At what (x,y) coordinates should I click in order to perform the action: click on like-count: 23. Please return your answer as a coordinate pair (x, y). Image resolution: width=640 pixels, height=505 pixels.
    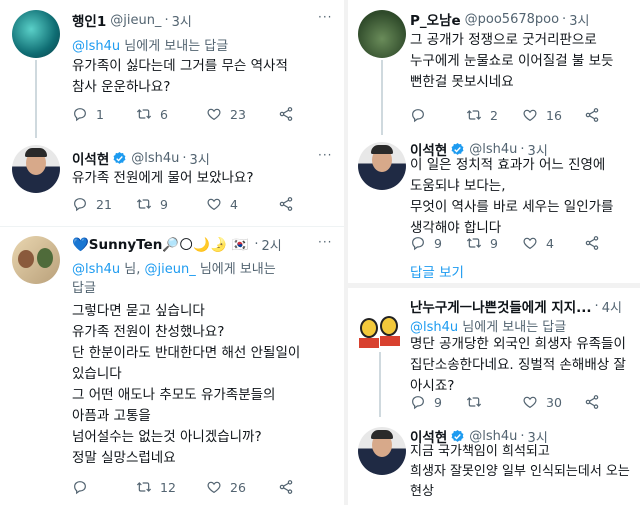
    Looking at the image, I should click on (238, 114).